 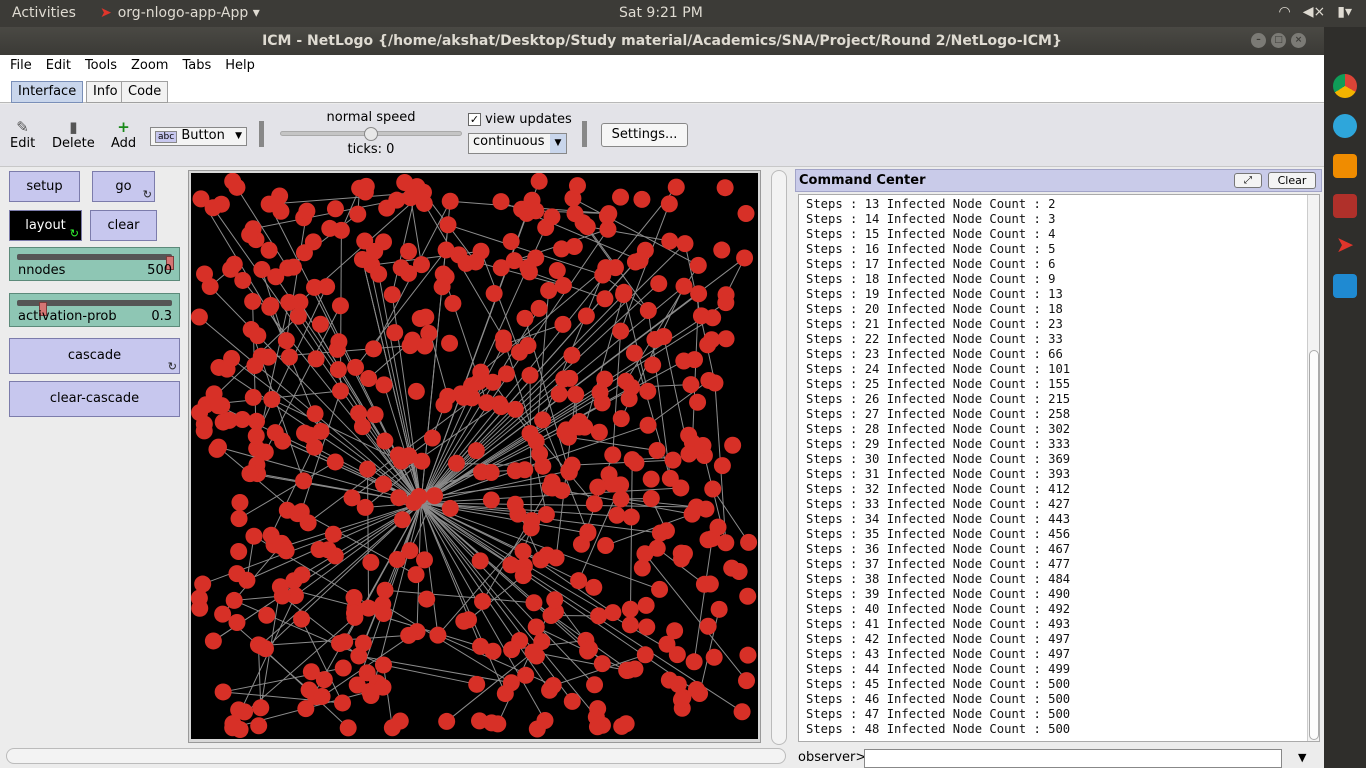 I want to click on telegram-icon, so click(x=1345, y=126).